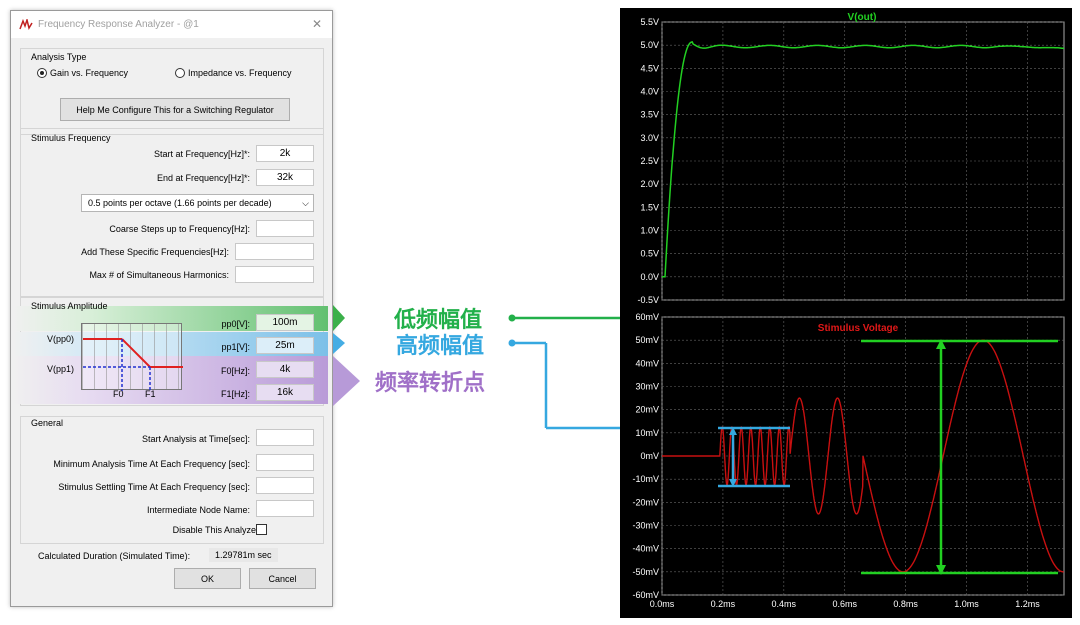  What do you see at coordinates (235, 324) in the screenshot?
I see `pp0-label: pp0[V]:` at bounding box center [235, 324].